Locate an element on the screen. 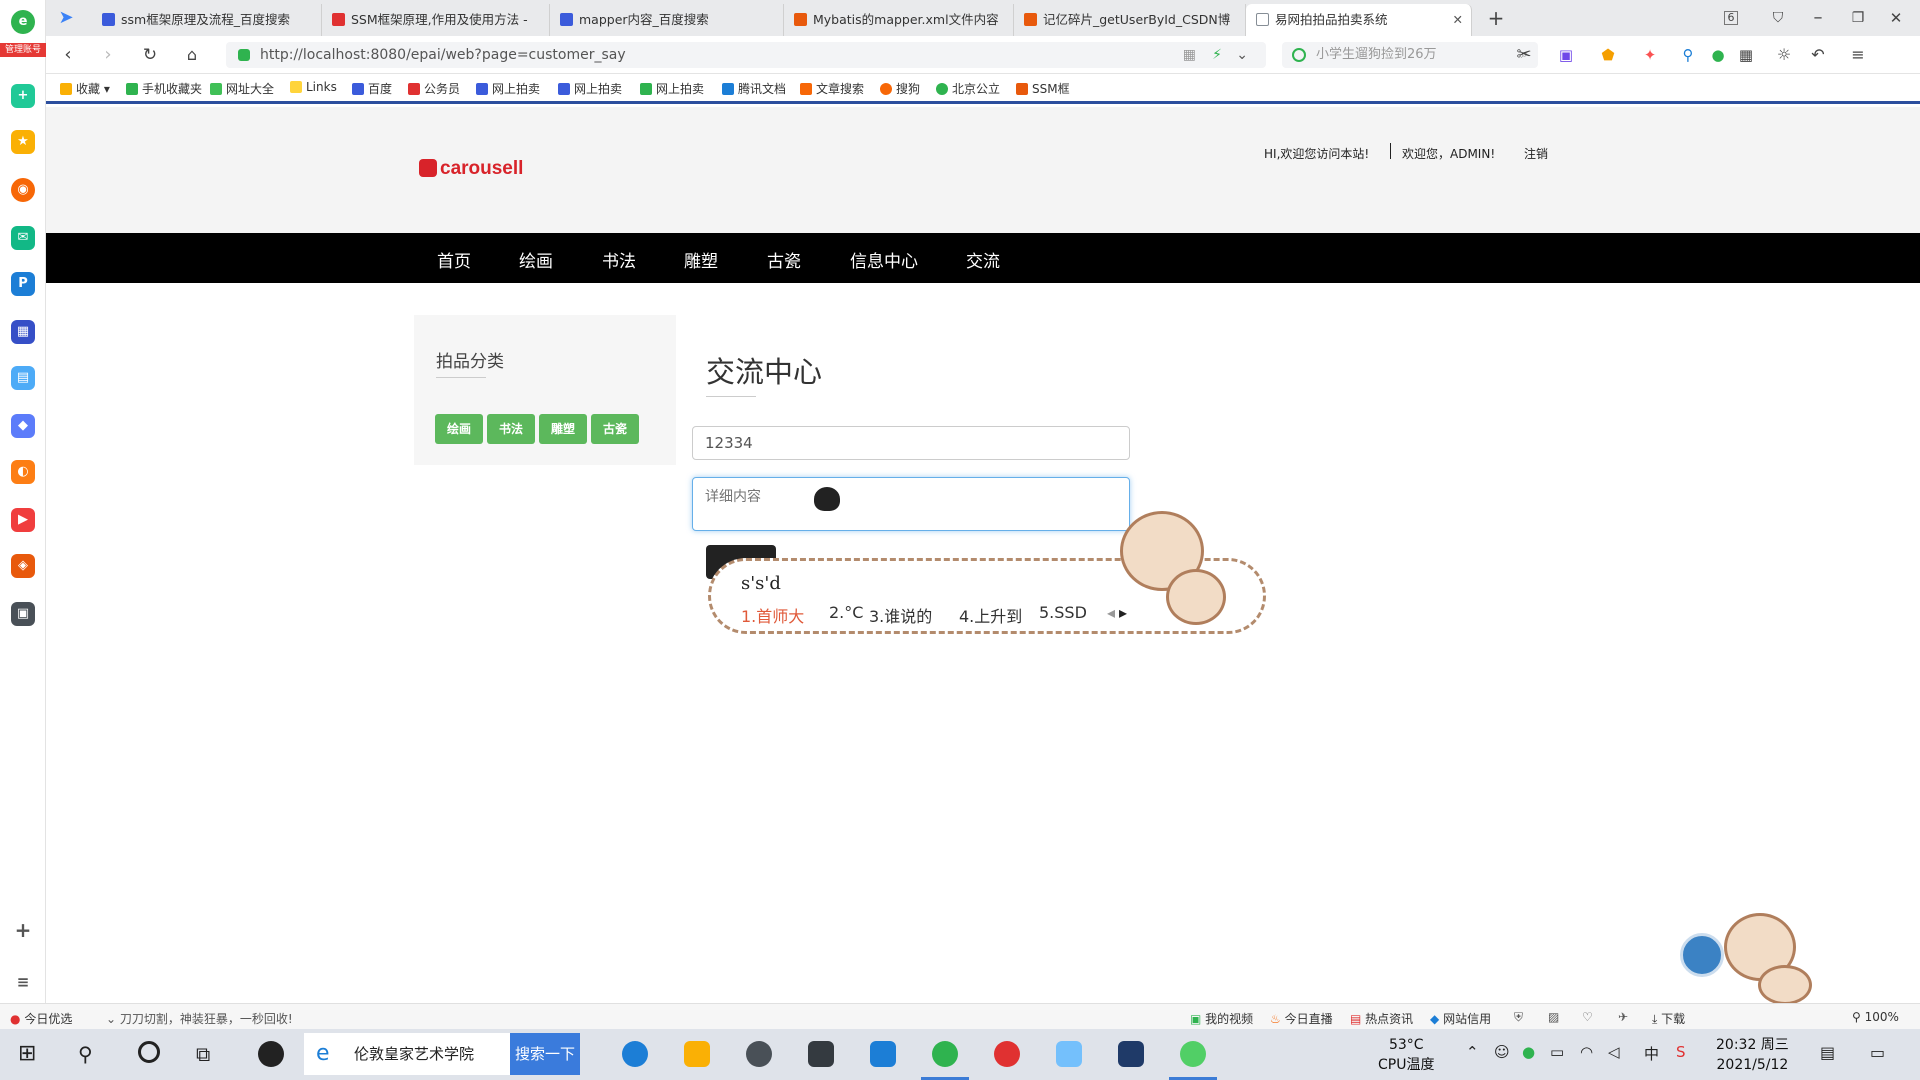  bookmark-item: 百度 is located at coordinates (372, 88).